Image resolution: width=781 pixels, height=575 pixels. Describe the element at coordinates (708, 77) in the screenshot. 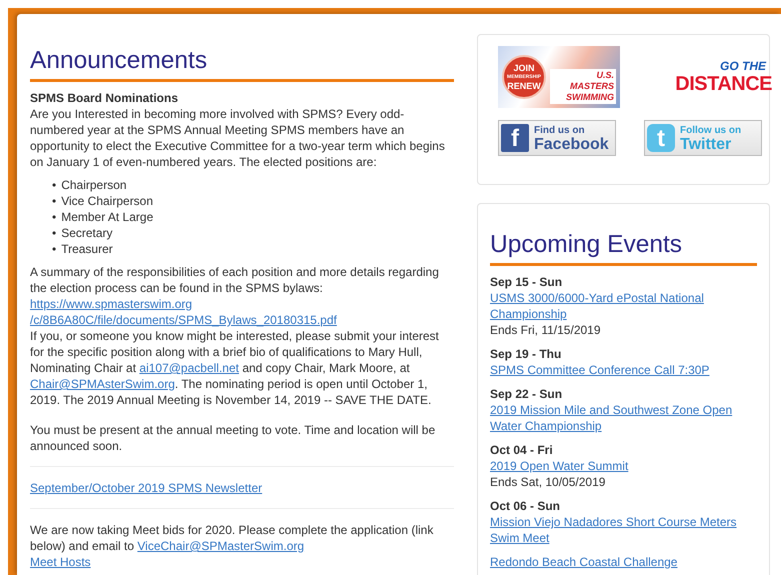

I see `distance-banner: GO THE DISTANCE` at that location.